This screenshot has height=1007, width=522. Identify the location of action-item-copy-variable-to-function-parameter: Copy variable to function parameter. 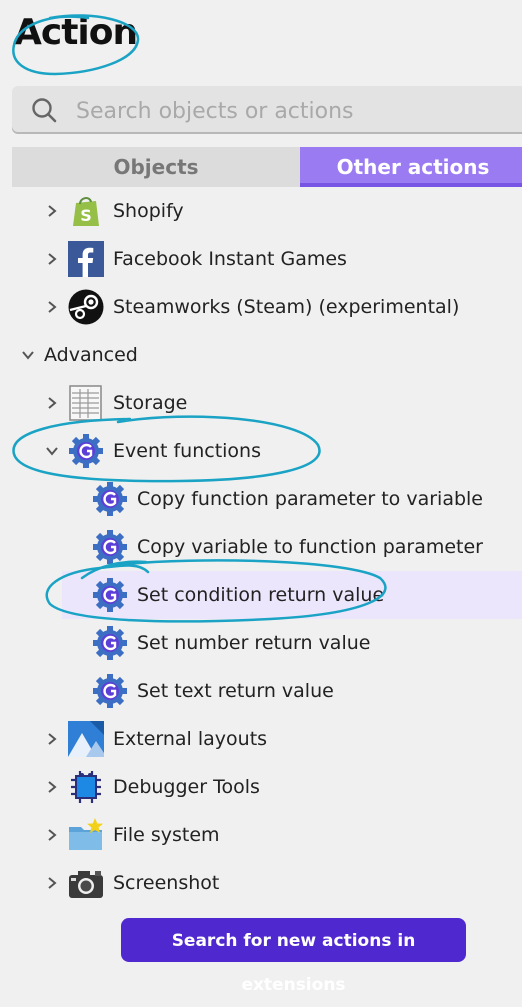
(261, 547).